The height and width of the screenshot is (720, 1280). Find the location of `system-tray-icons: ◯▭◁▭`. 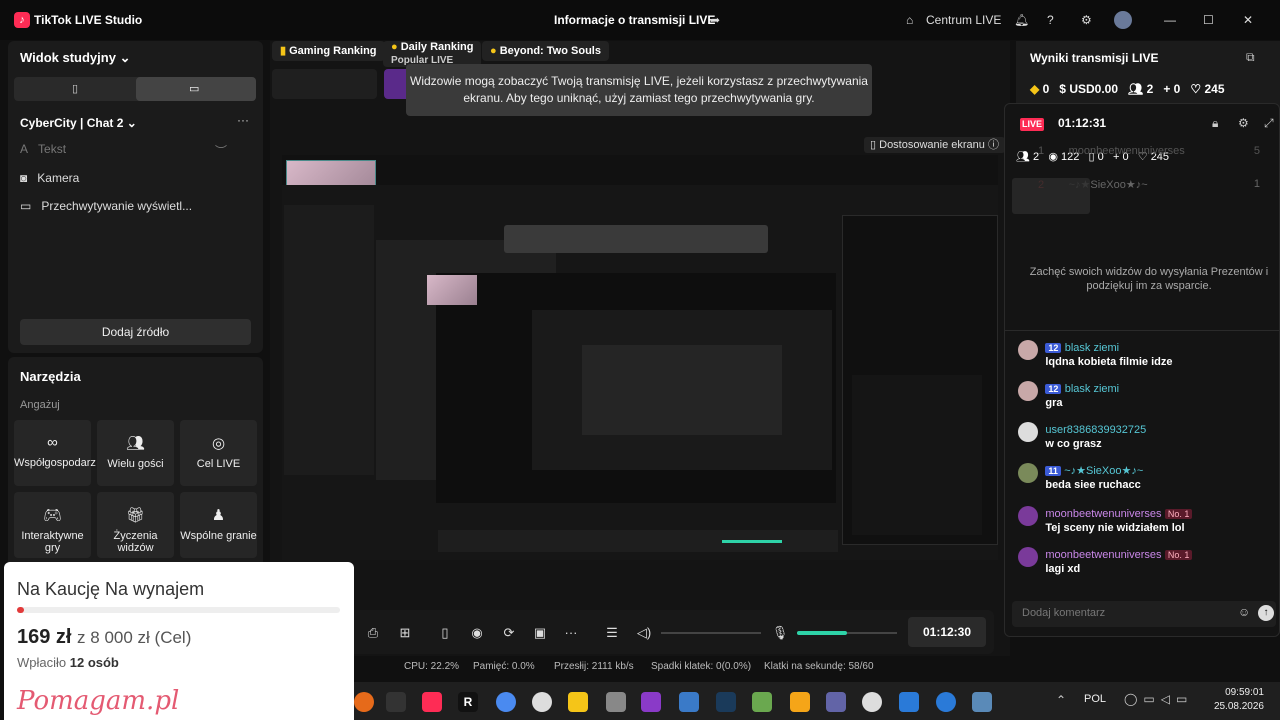

system-tray-icons: ◯▭◁▭ is located at coordinates (1158, 699).